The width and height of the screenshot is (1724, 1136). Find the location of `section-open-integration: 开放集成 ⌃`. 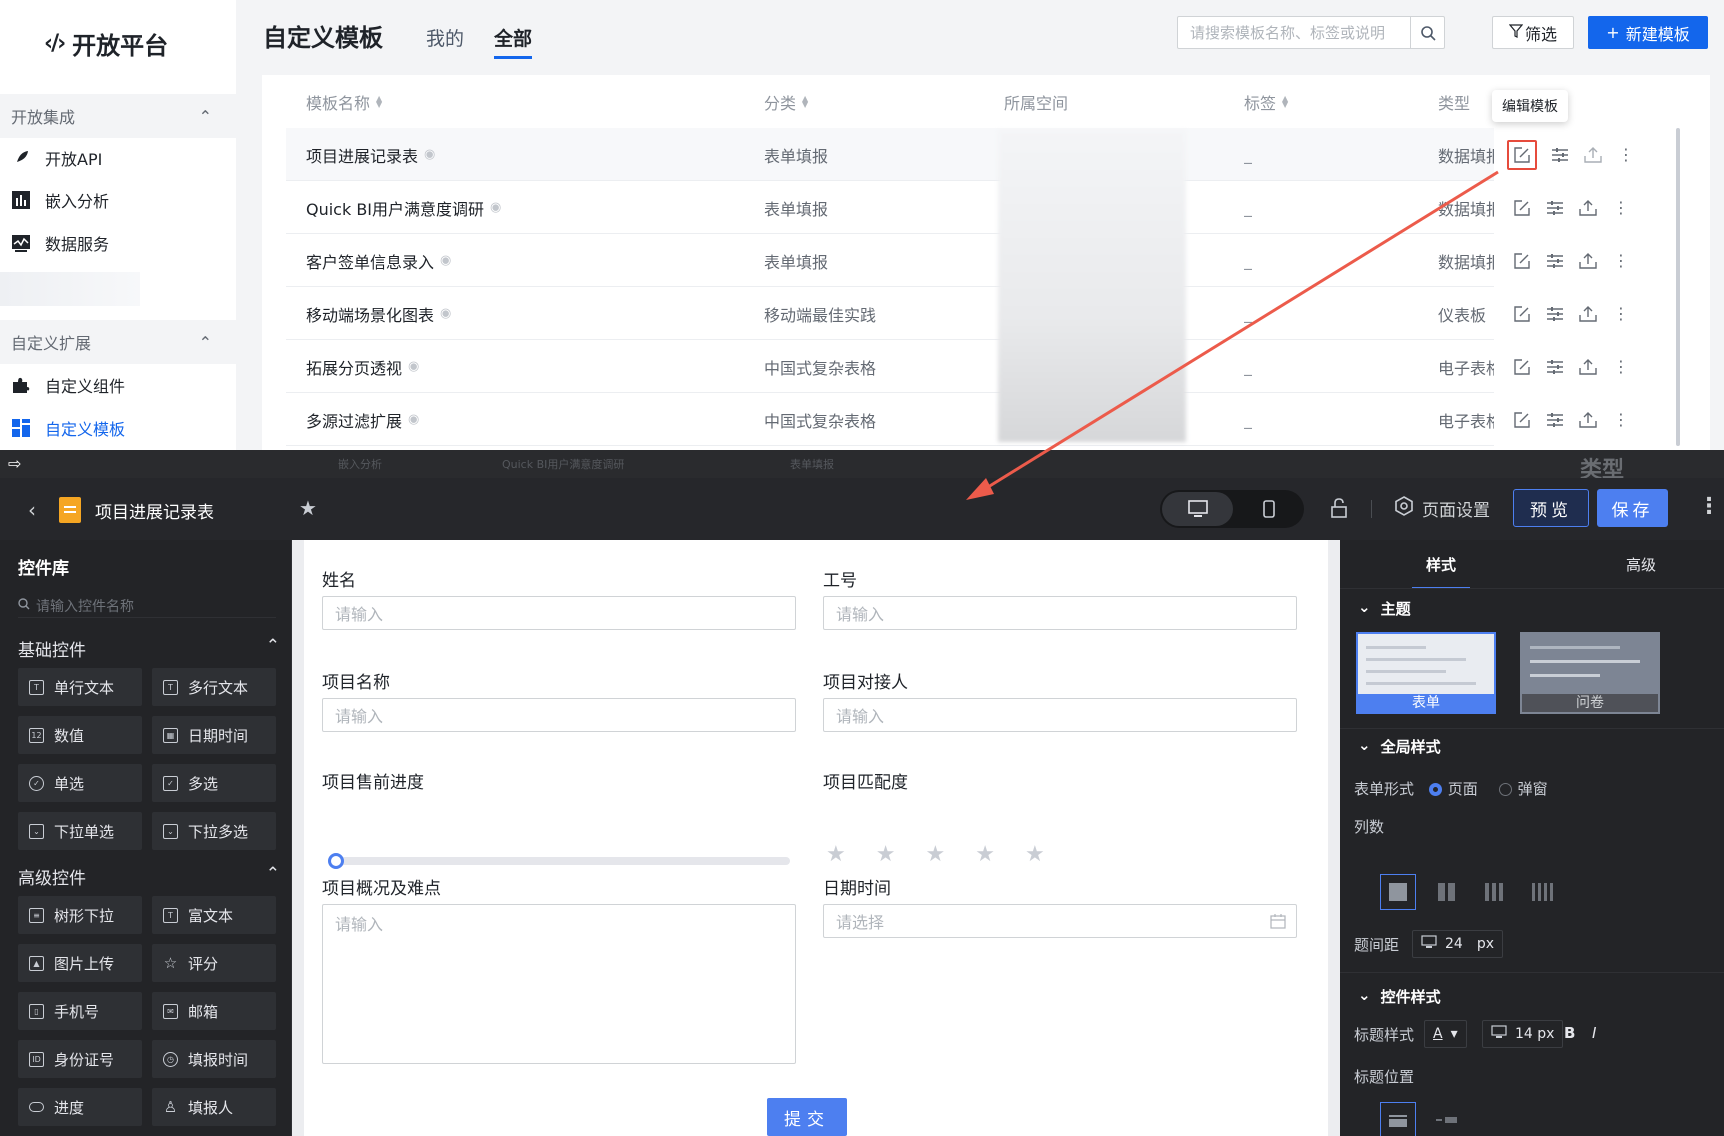

section-open-integration: 开放集成 ⌃ is located at coordinates (118, 116).